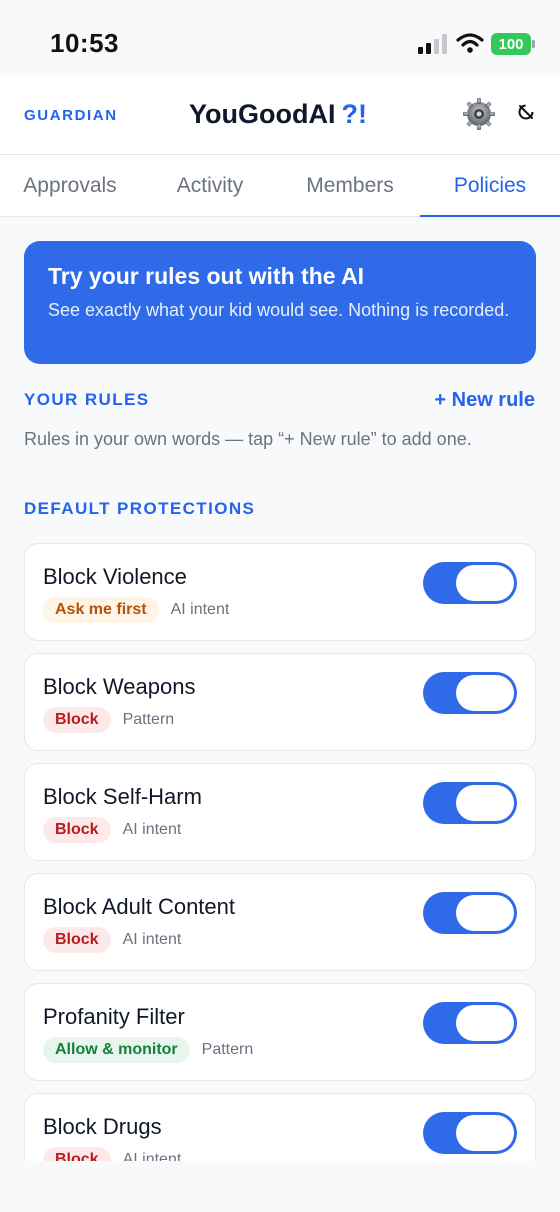 The width and height of the screenshot is (560, 1212). I want to click on battery-indicator: 100, so click(513, 44).